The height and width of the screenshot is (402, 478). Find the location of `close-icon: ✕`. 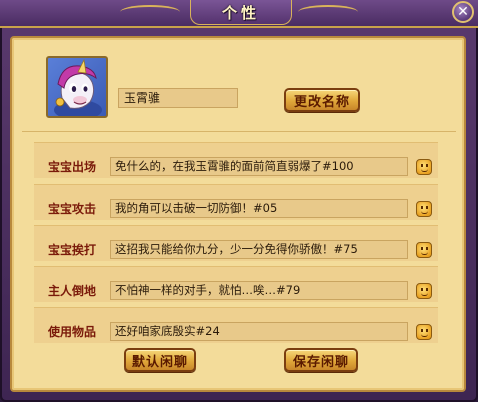

close-icon: ✕ is located at coordinates (463, 12).